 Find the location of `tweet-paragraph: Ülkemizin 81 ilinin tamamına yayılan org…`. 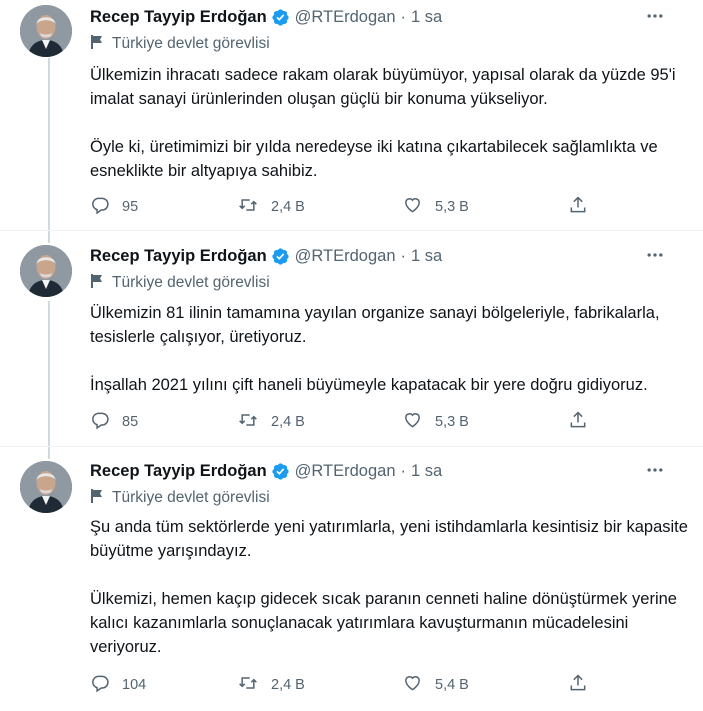

tweet-paragraph: Ülkemizin 81 ilinin tamamına yayılan org… is located at coordinates (375, 325).